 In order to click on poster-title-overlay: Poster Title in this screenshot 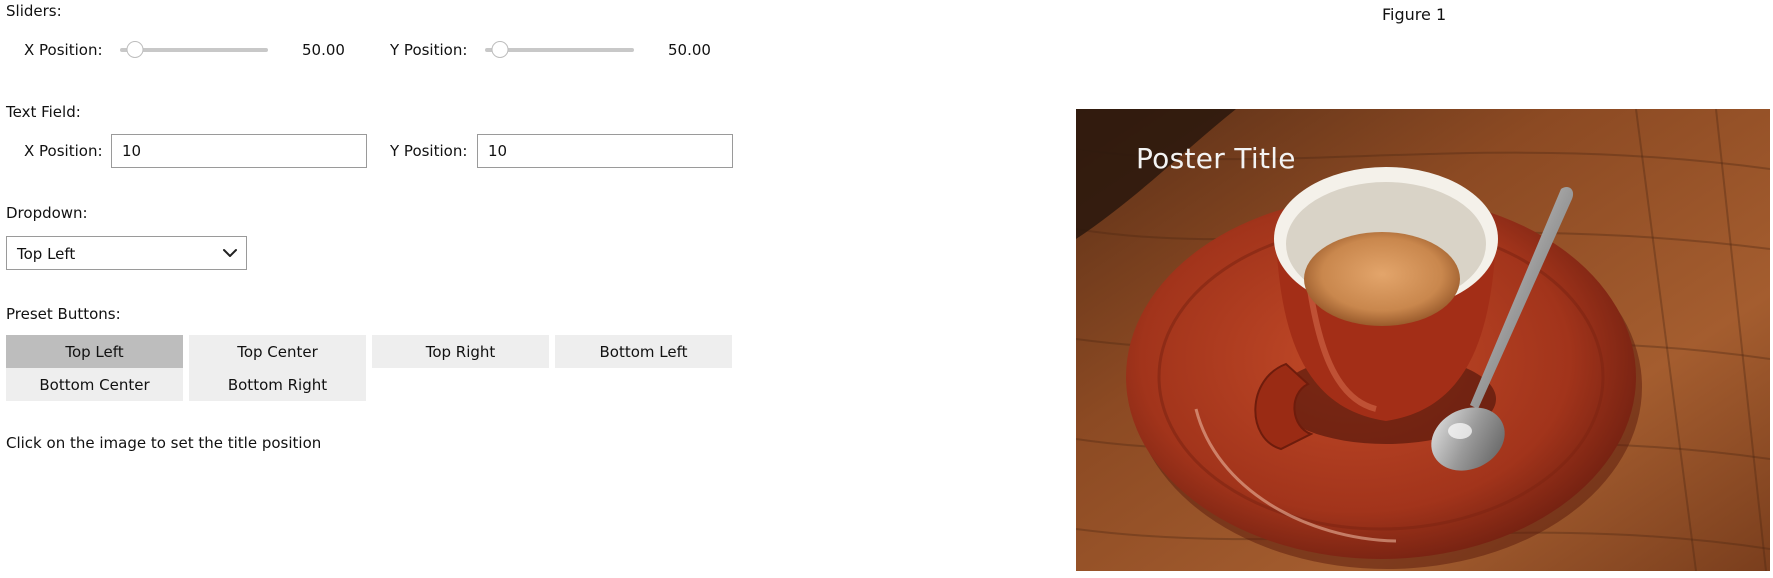, I will do `click(1216, 158)`.